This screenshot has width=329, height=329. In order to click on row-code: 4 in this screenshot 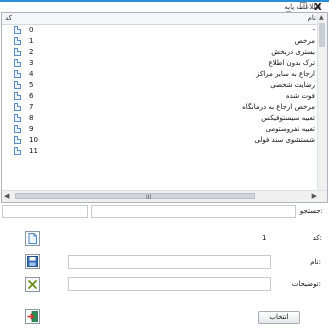, I will do `click(31, 74)`.